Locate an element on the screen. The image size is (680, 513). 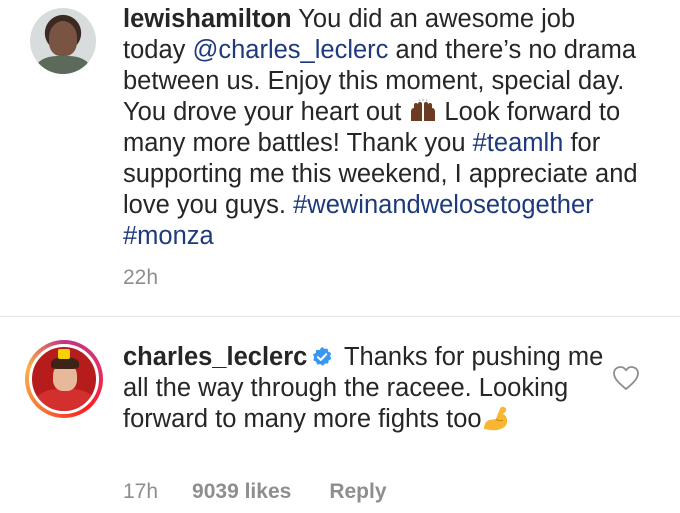
verified-badge-icon is located at coordinates (322, 356).